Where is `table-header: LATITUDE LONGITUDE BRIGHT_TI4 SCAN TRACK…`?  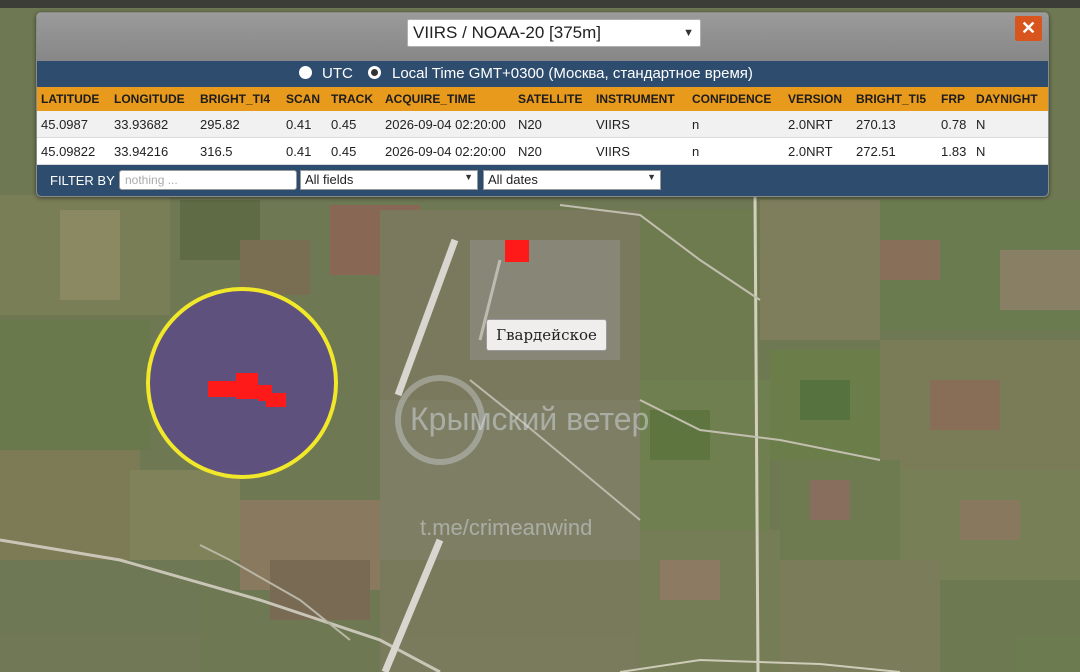
table-header: LATITUDE LONGITUDE BRIGHT_TI4 SCAN TRACK… is located at coordinates (542, 99).